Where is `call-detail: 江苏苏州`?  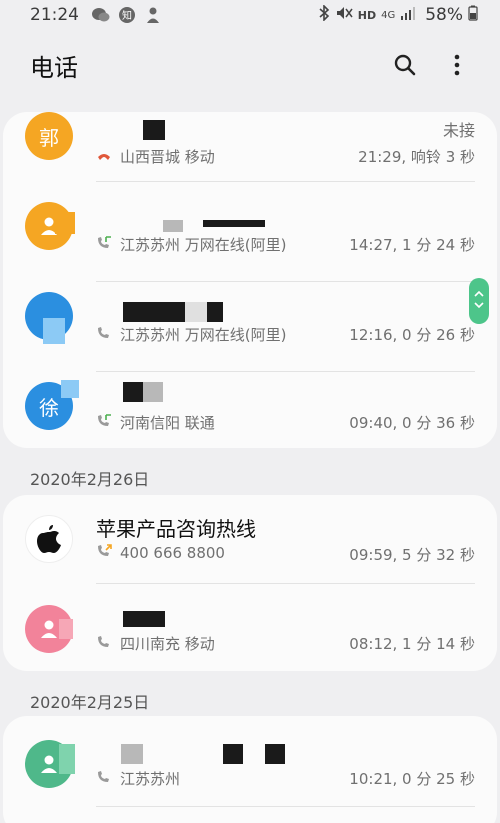
call-detail: 江苏苏州 is located at coordinates (138, 778).